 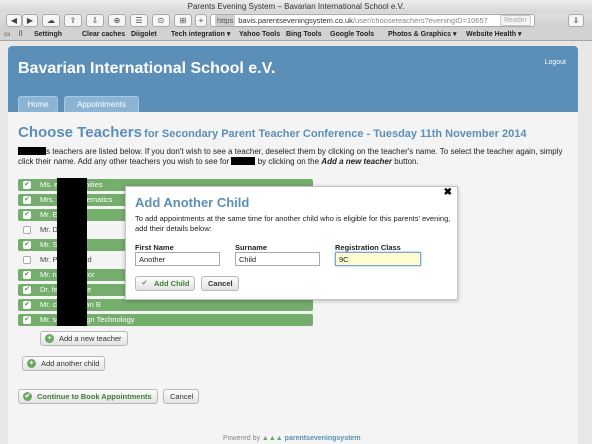 What do you see at coordinates (101, 104) in the screenshot?
I see `tab-appointments: Appointments` at bounding box center [101, 104].